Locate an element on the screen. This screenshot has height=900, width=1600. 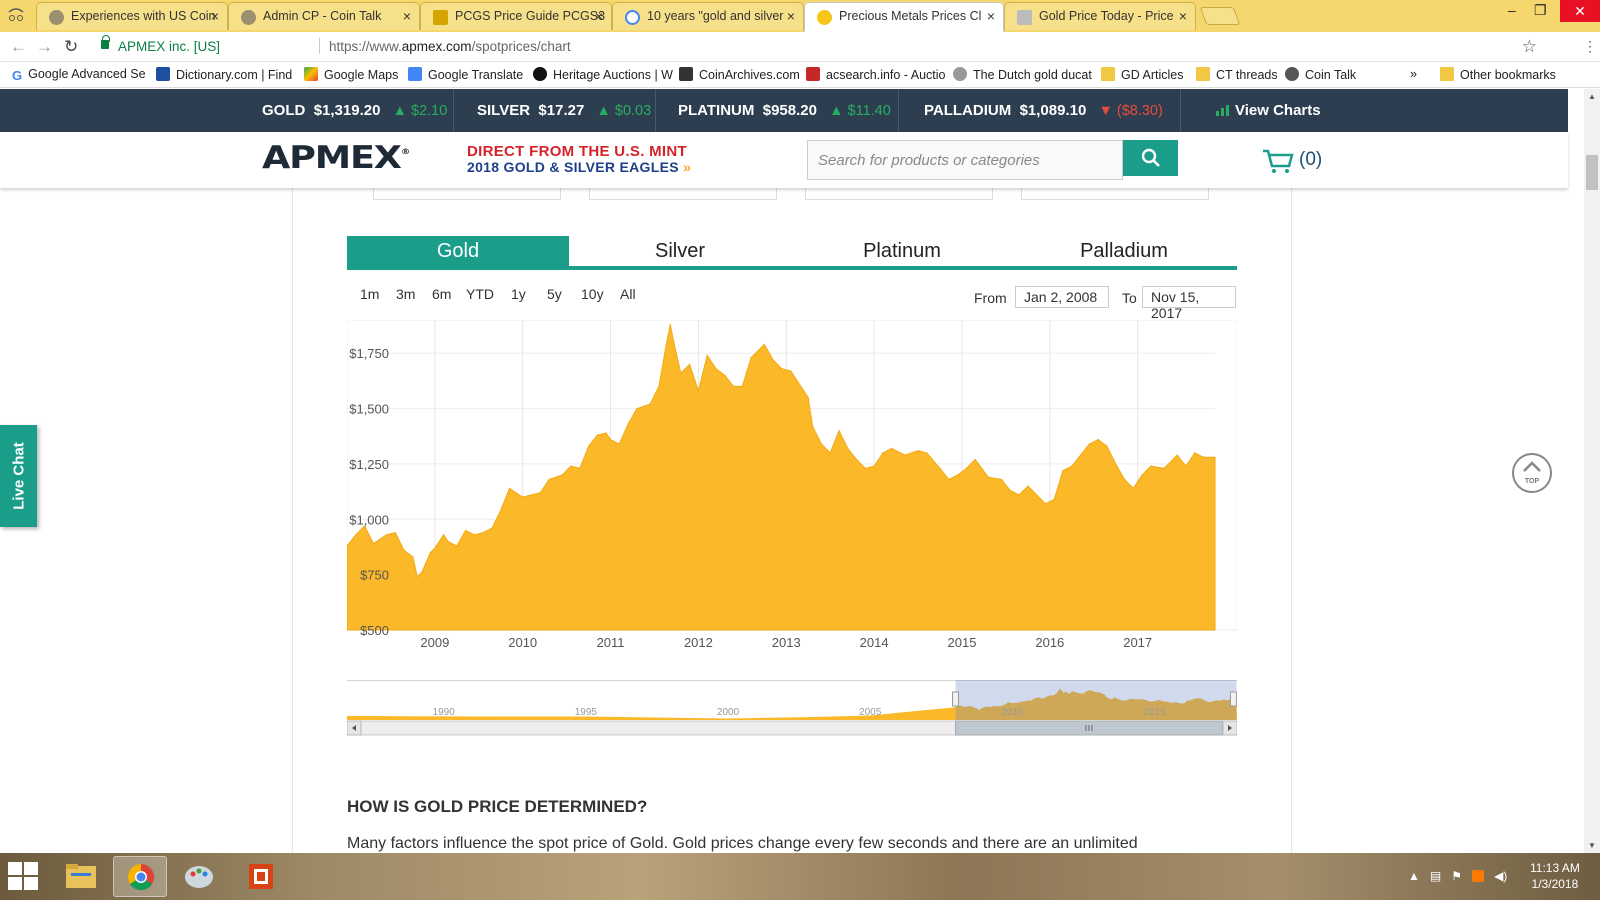
paint-icon is located at coordinates (199, 876).